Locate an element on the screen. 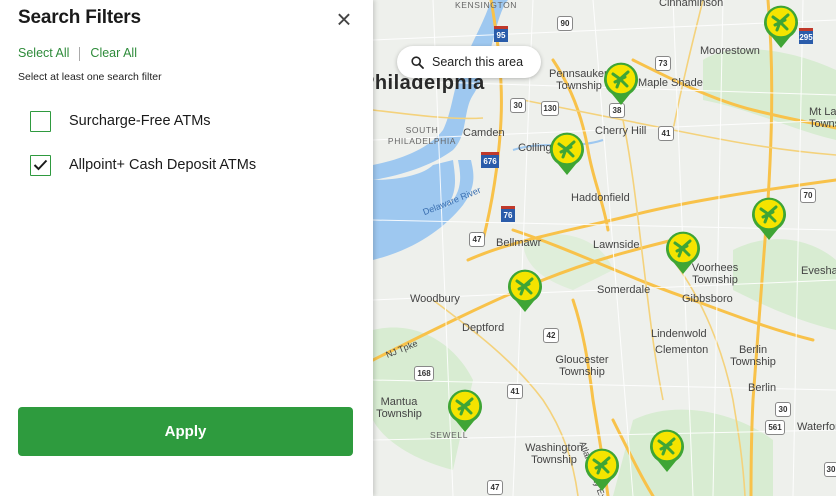  filter-option-cash-deposit: Allpoint+ Cash Deposit ATMs is located at coordinates (143, 165).